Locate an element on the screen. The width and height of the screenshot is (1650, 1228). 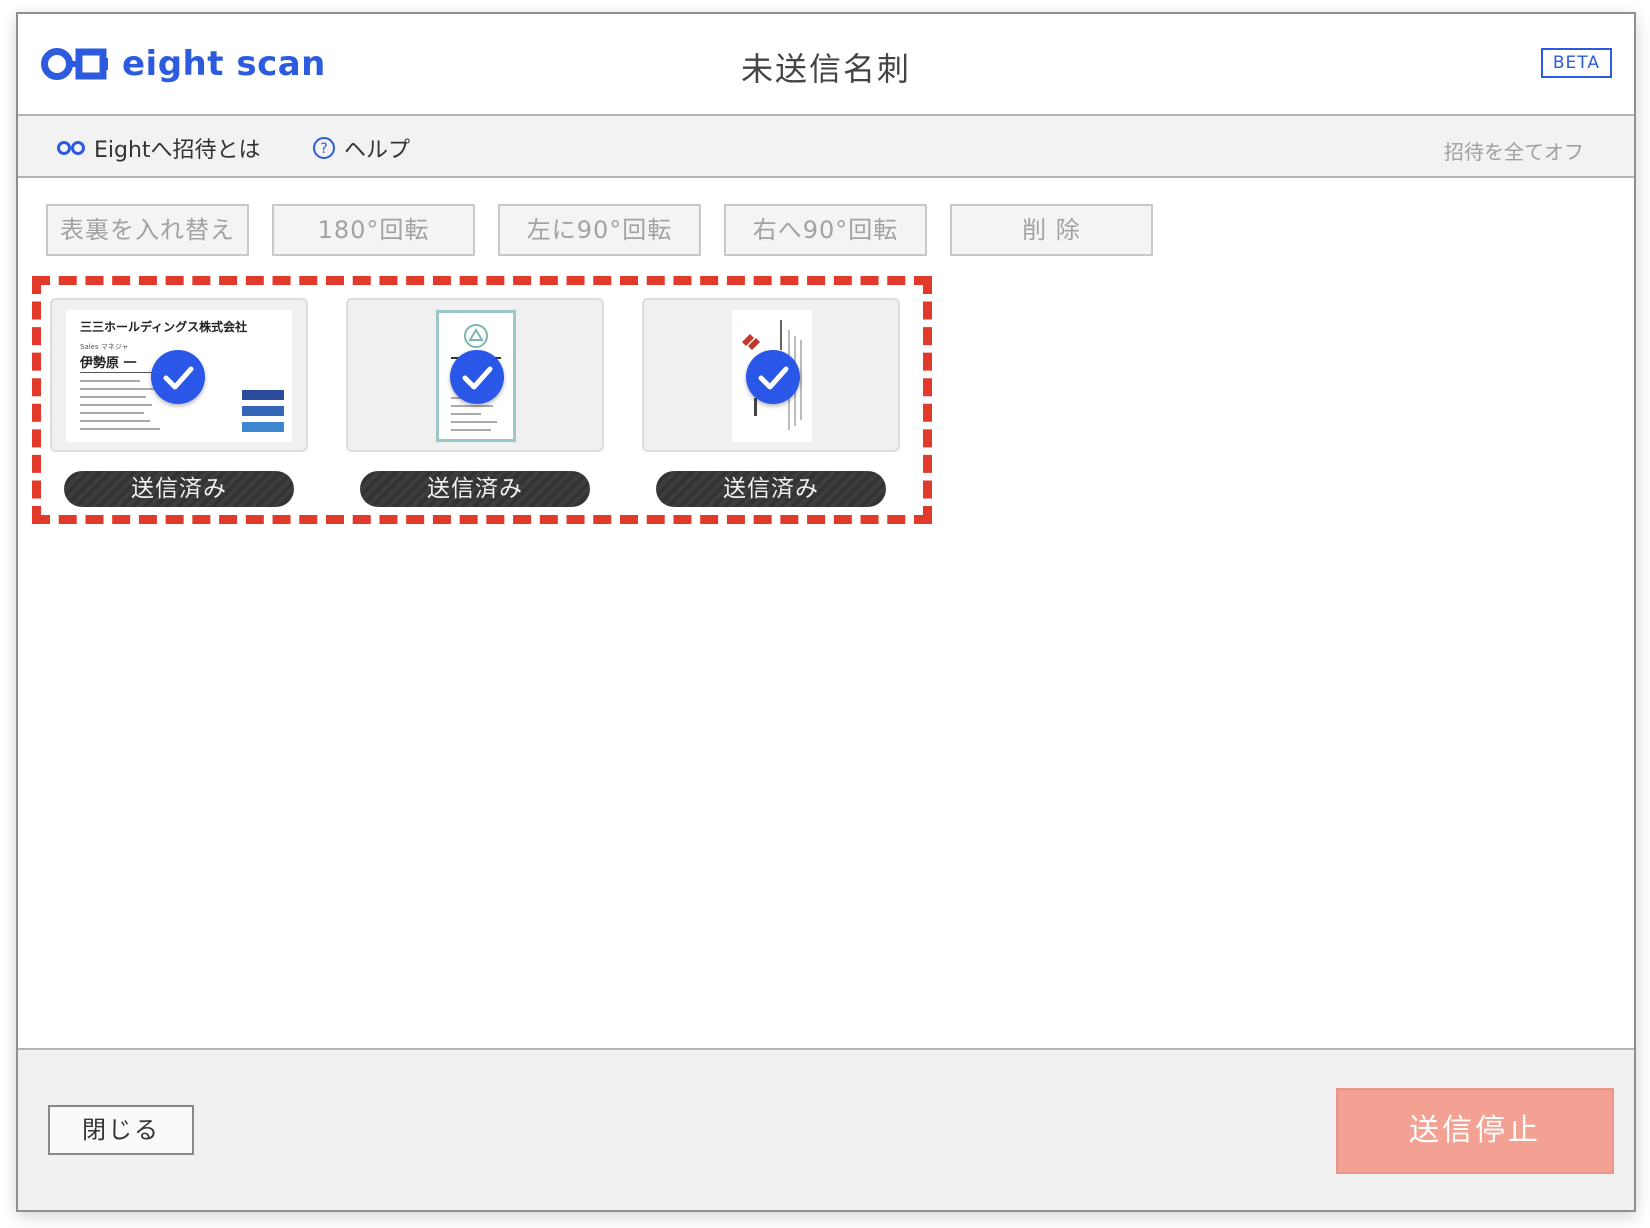
sub-toolbar: Eightへ招待とは ? ヘルプ 招待を全てオフ is located at coordinates (826, 147).